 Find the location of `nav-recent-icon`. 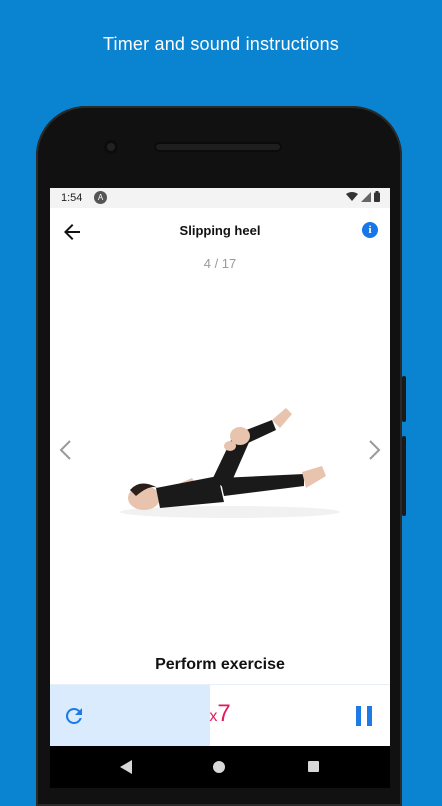

nav-recent-icon is located at coordinates (313, 766).